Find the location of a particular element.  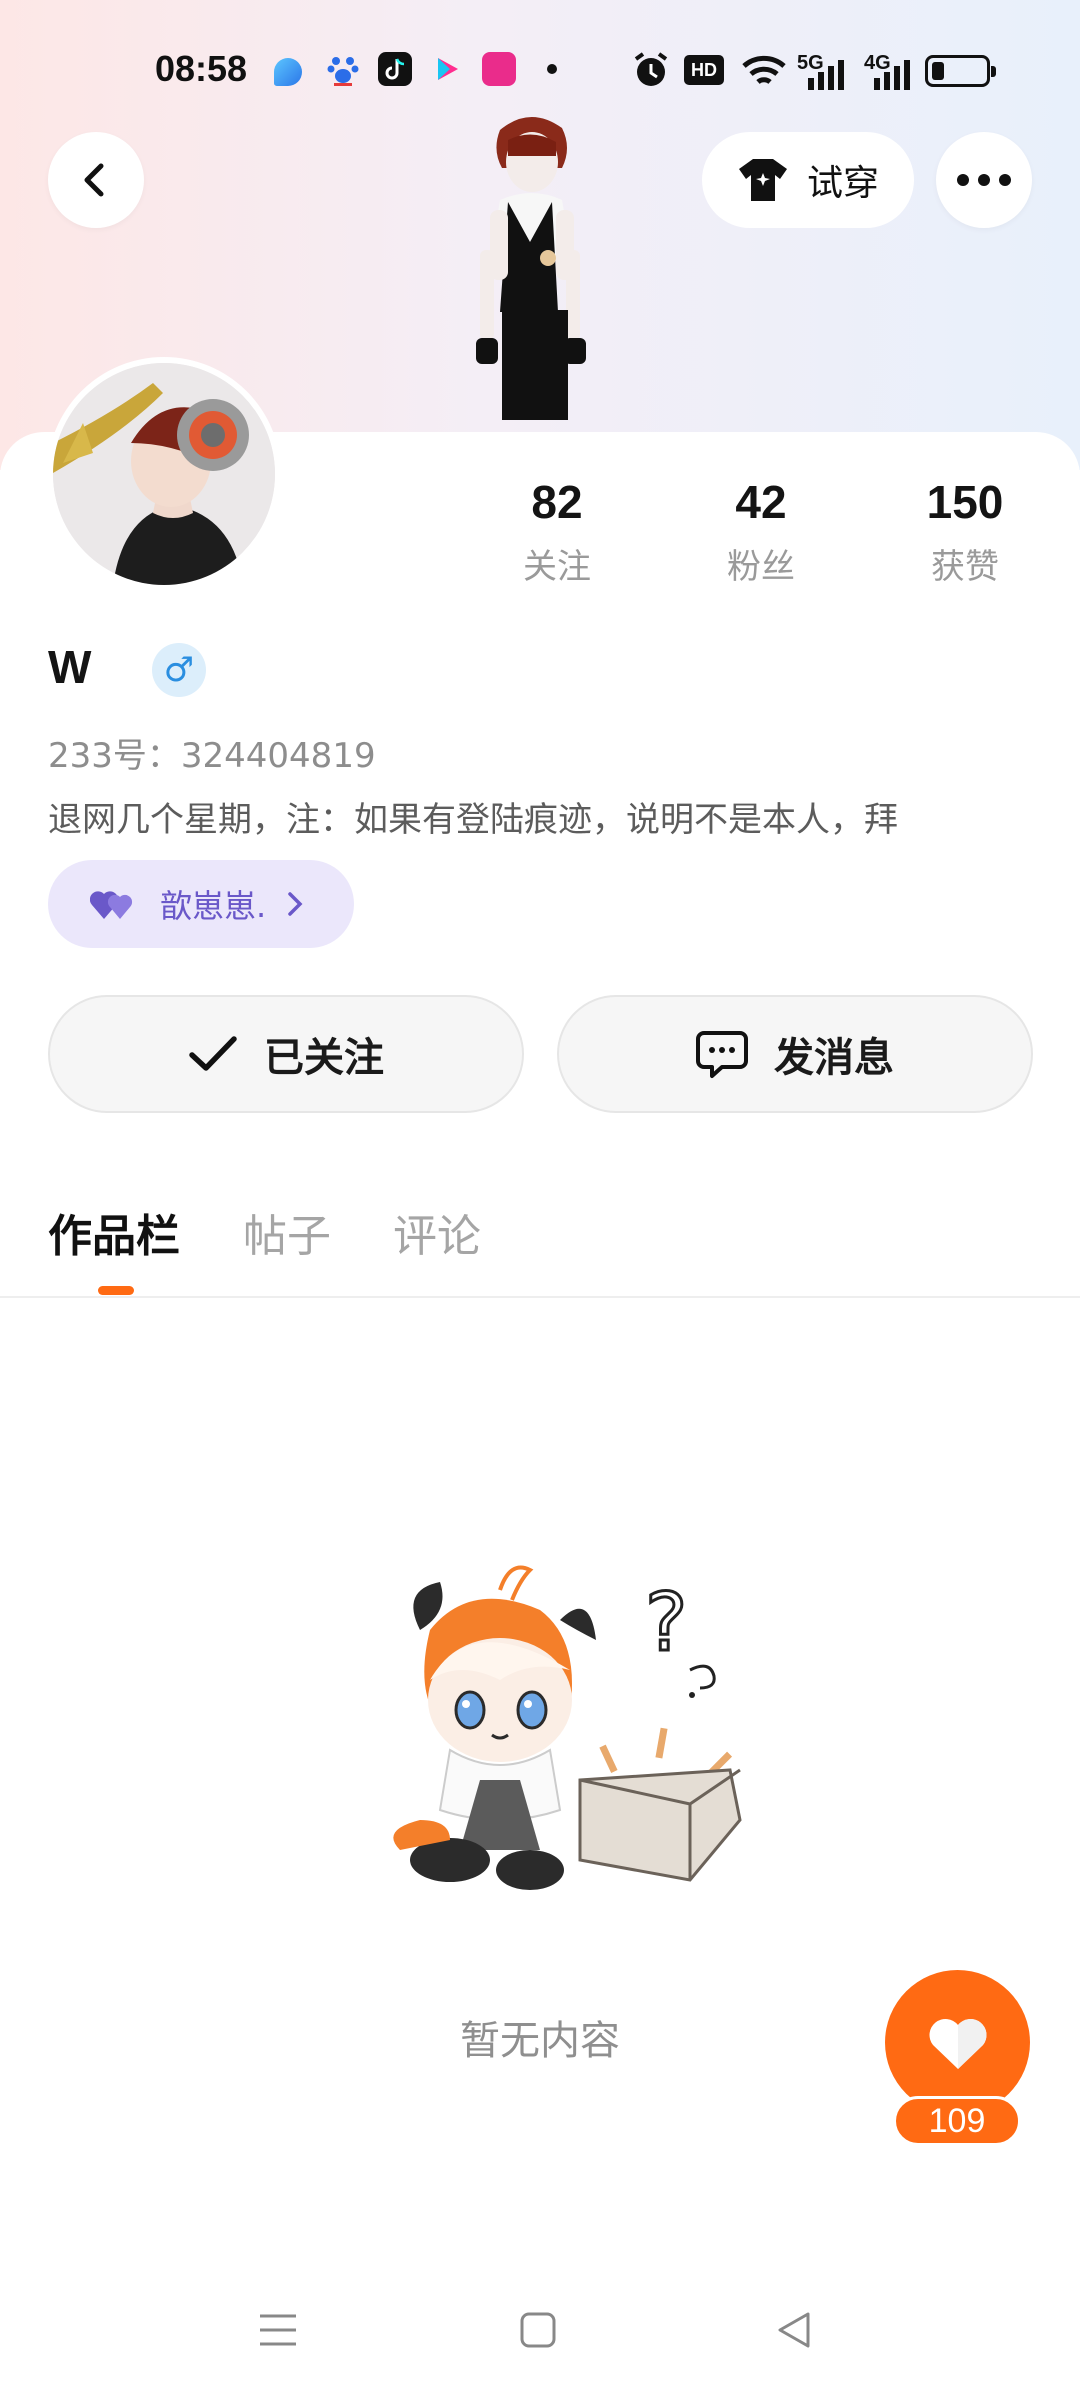

battery-icon is located at coordinates (960, 71).